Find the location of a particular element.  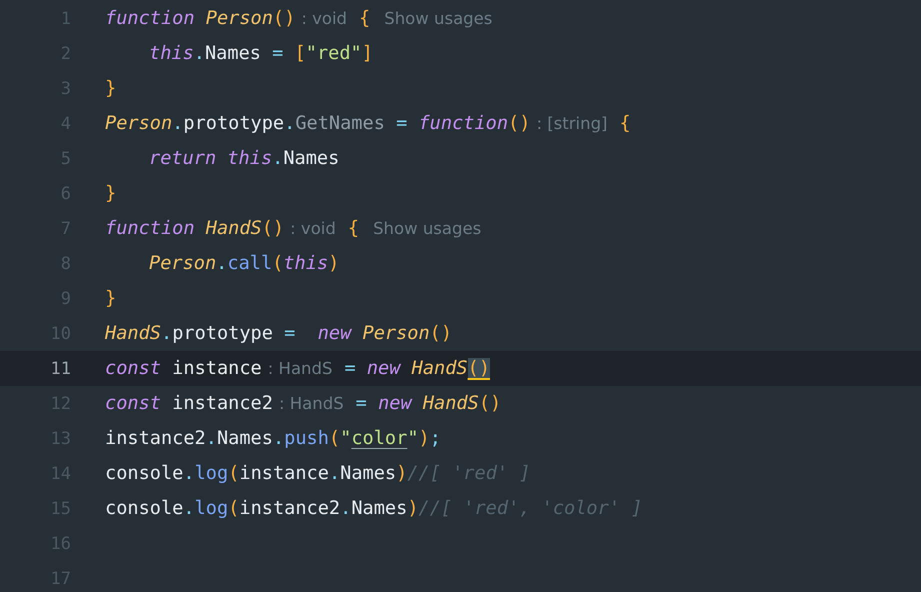

code-text: instance2.Names.push("color"); is located at coordinates (273, 438).